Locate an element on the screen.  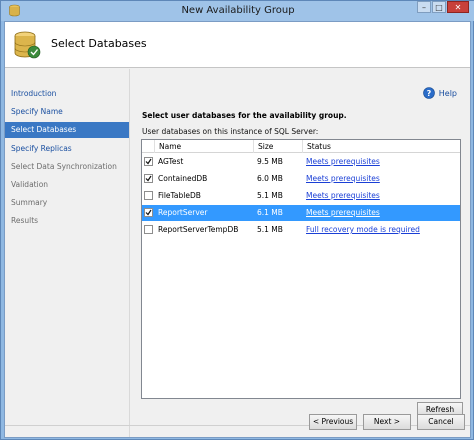
column-header-name: Name is located at coordinates (203, 146).